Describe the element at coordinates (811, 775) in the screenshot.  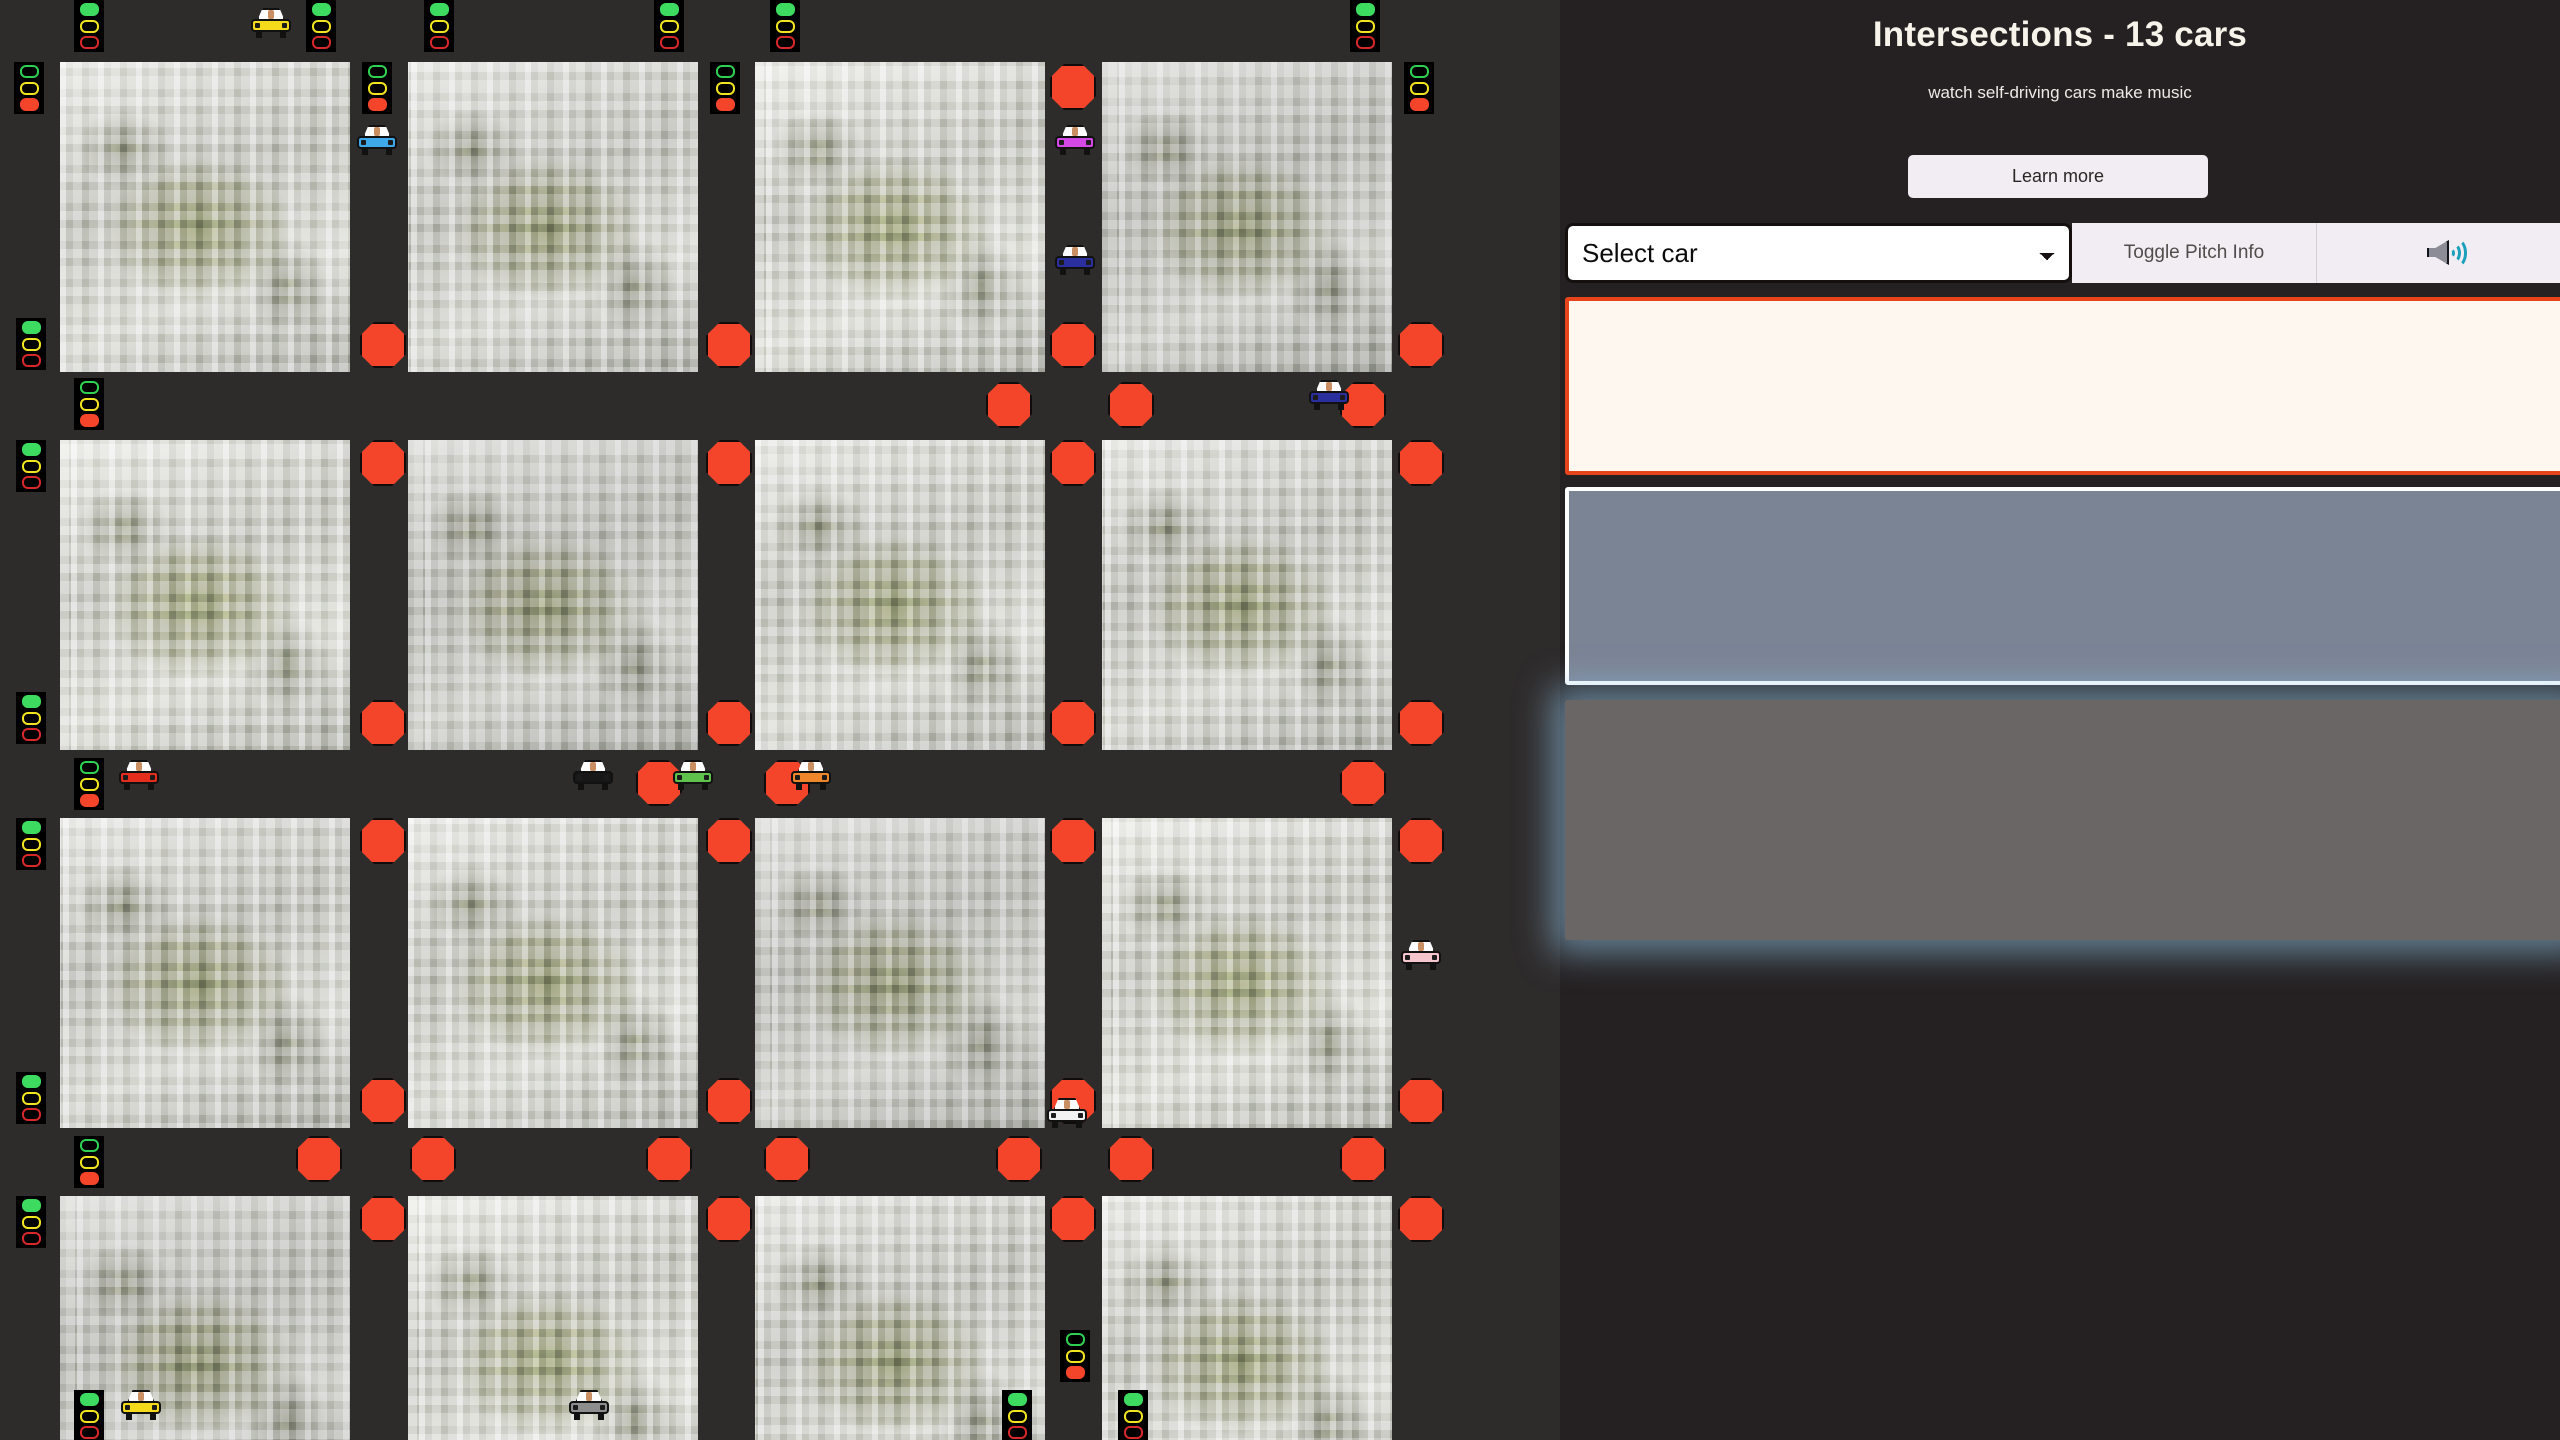
I see `car-orange` at that location.